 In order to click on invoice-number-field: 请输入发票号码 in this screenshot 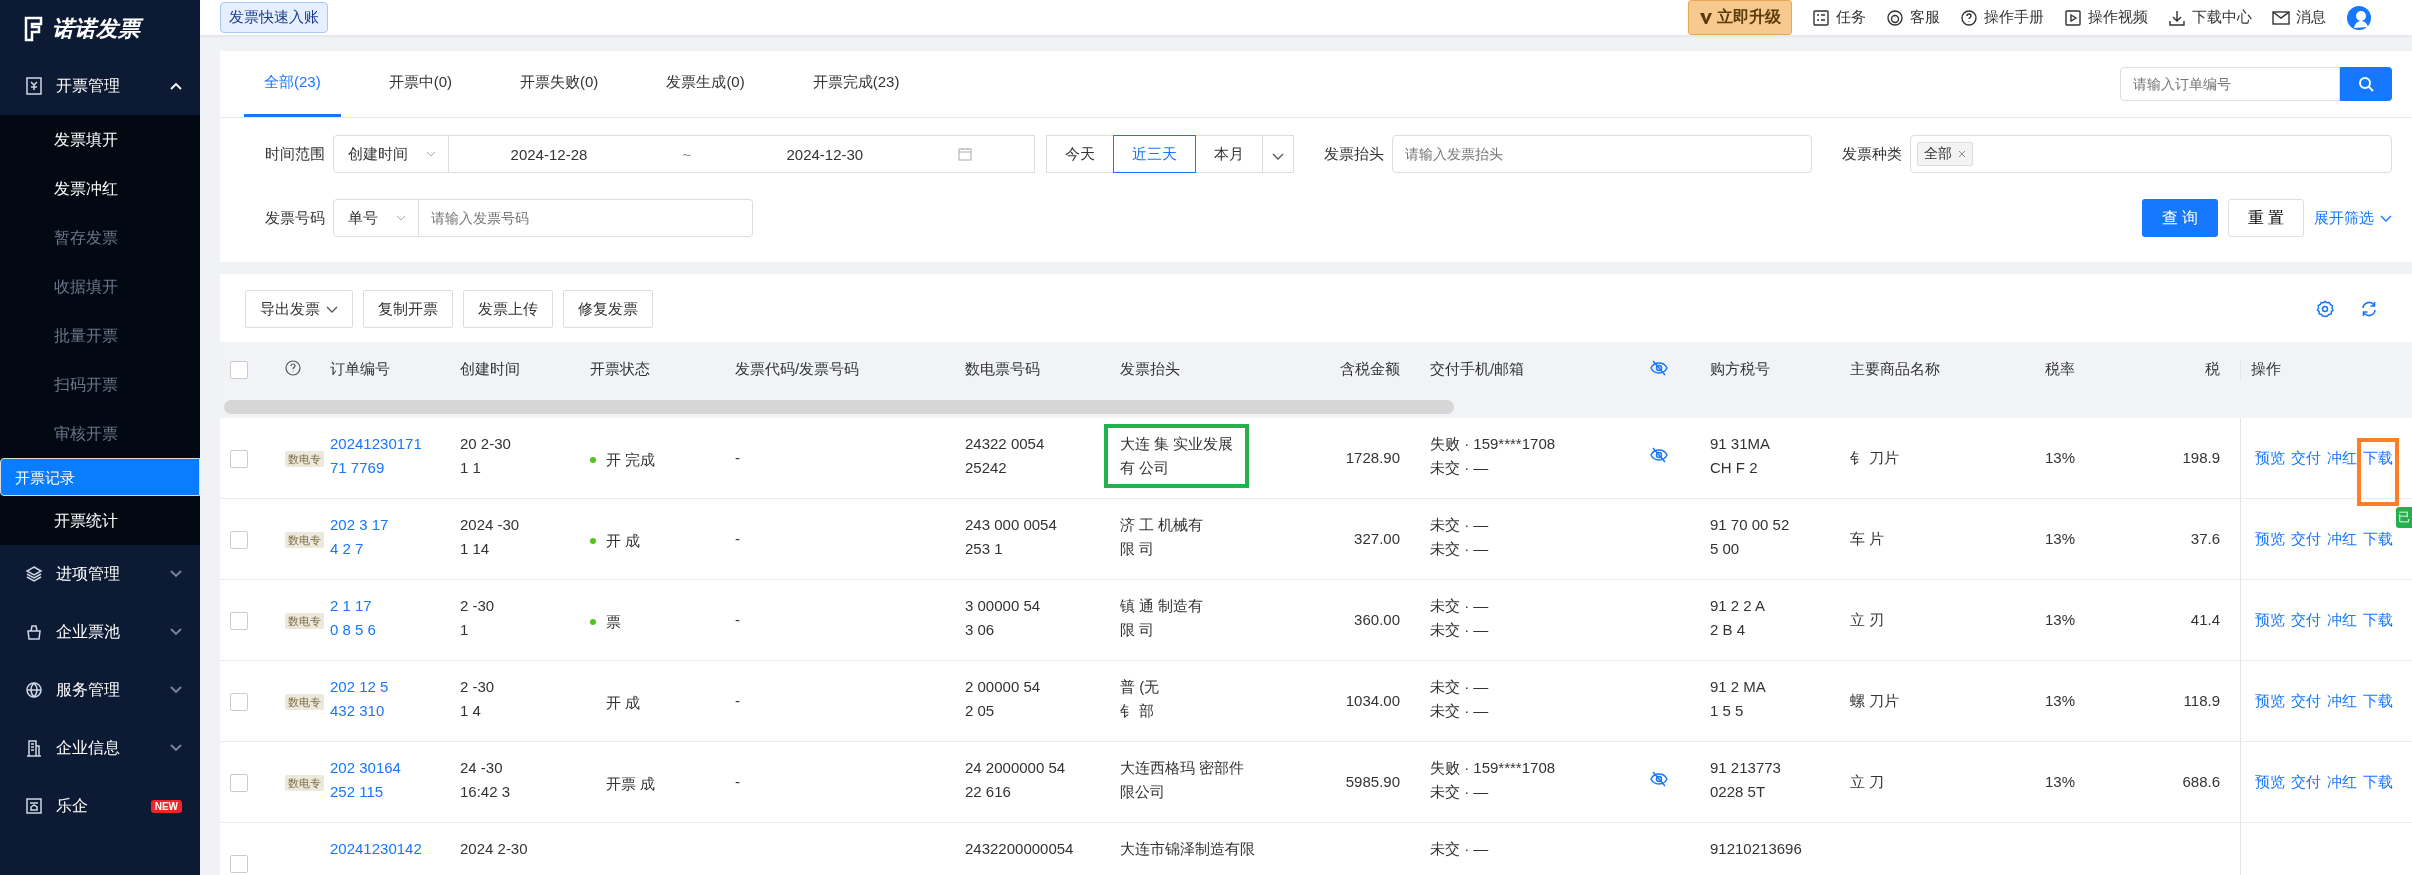, I will do `click(586, 218)`.